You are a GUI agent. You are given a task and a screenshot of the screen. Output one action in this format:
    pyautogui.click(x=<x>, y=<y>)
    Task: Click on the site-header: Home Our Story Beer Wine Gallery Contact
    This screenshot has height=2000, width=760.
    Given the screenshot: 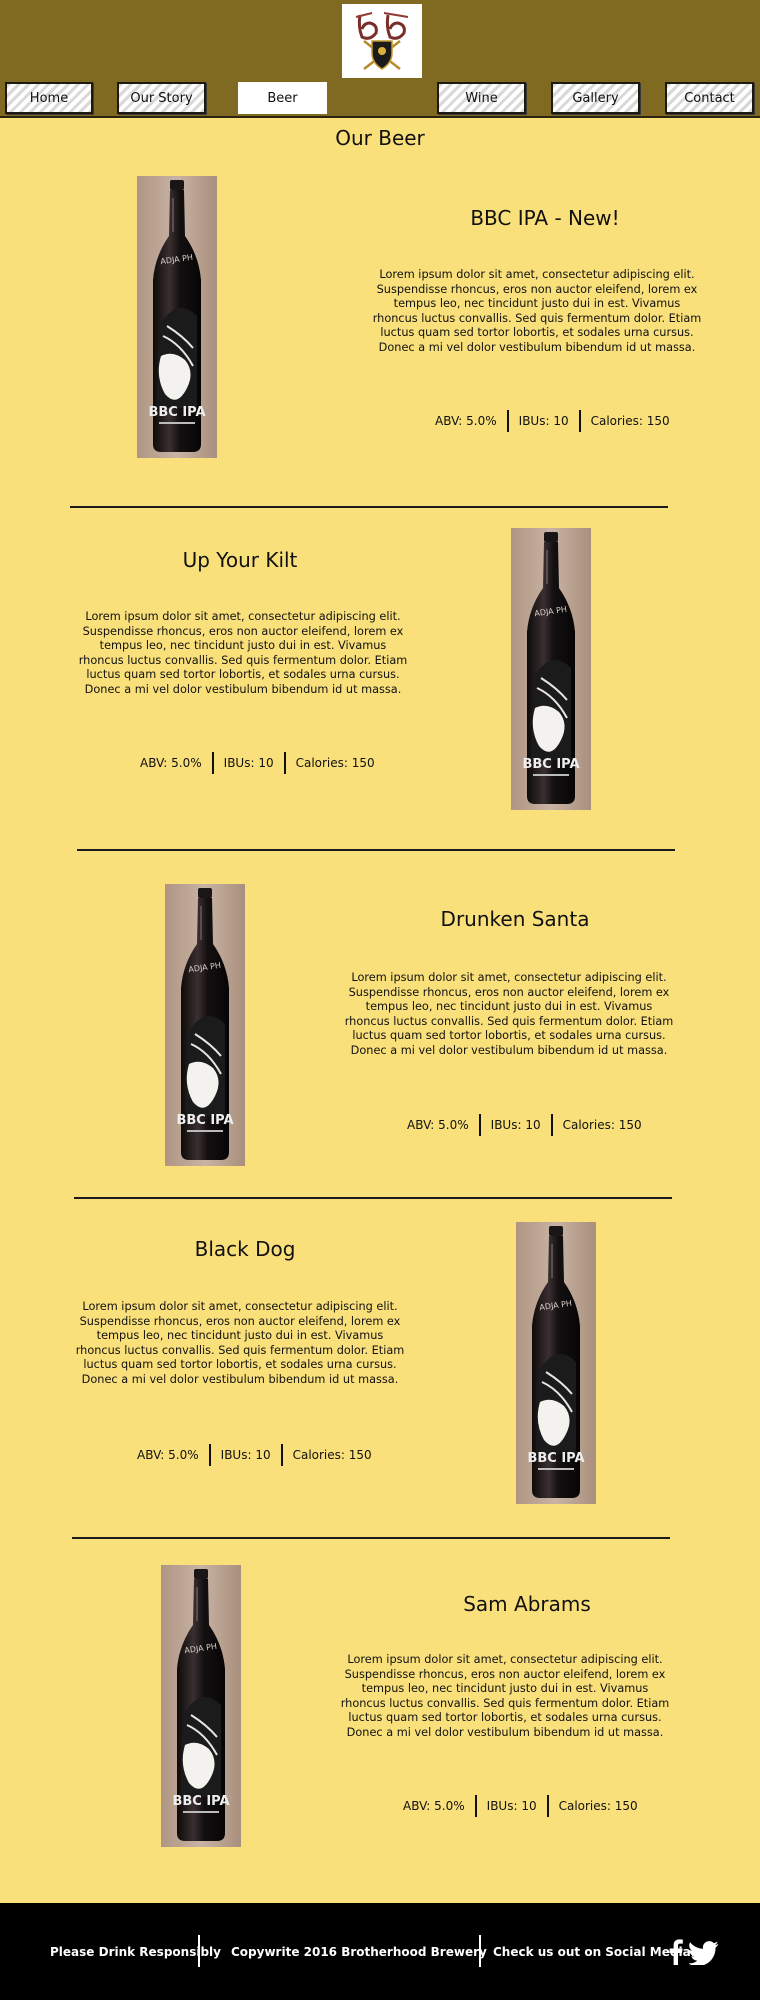 What is the action you would take?
    pyautogui.click(x=380, y=59)
    